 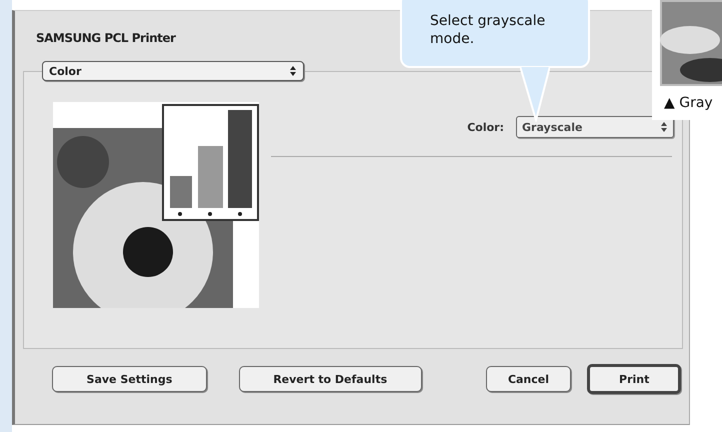 What do you see at coordinates (634, 379) in the screenshot?
I see `default-button: Print` at bounding box center [634, 379].